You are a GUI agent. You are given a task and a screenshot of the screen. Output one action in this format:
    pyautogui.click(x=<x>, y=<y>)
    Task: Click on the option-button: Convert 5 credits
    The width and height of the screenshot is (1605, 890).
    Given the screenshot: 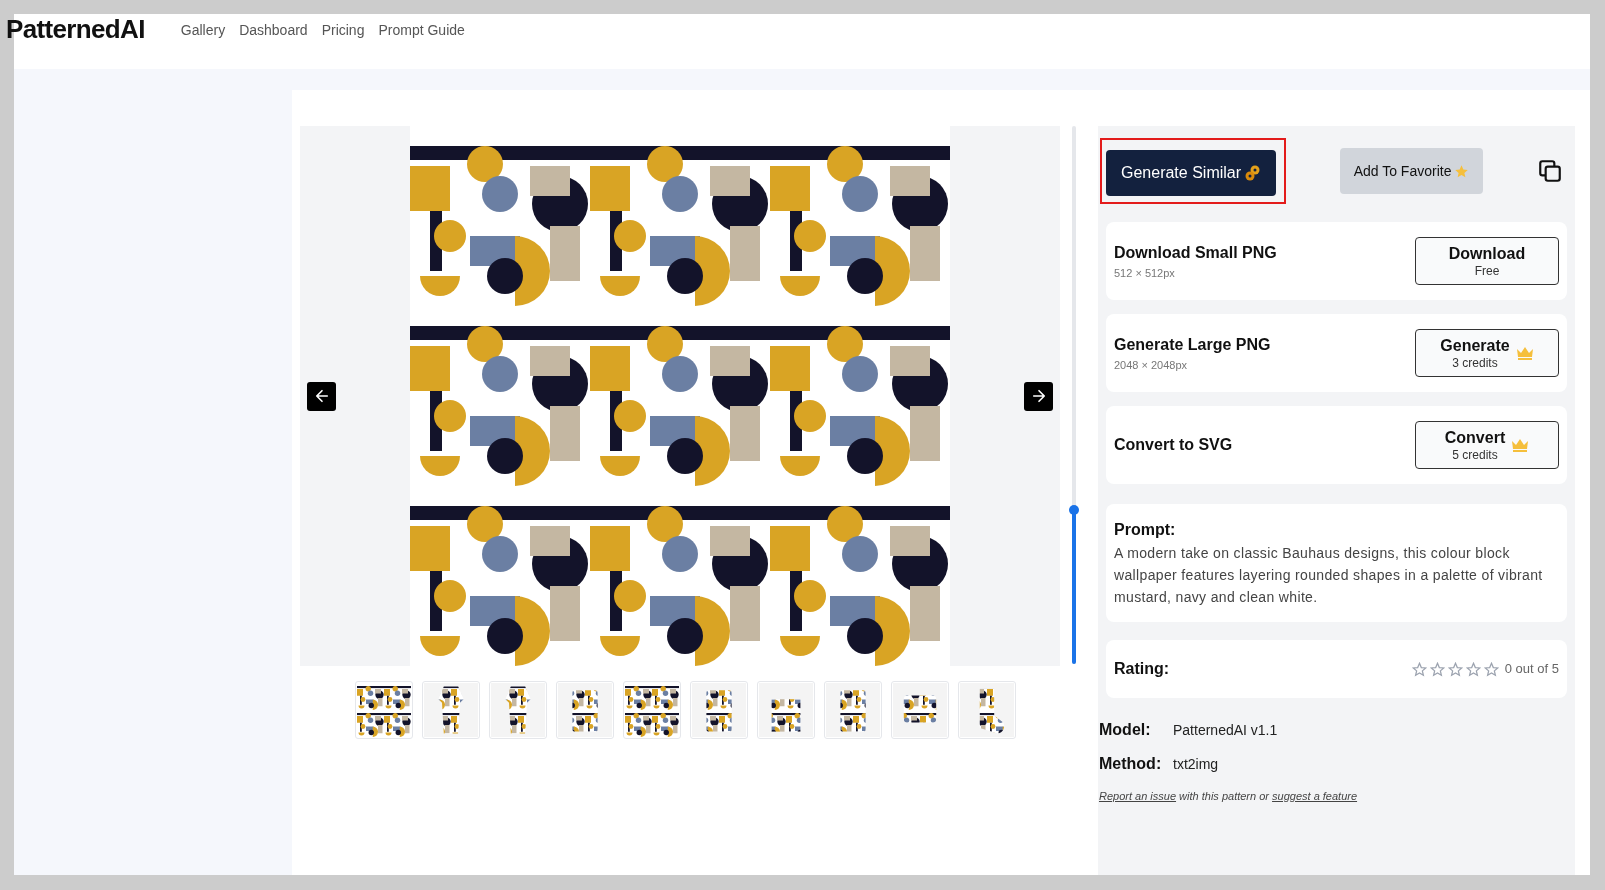 What is the action you would take?
    pyautogui.click(x=1487, y=445)
    